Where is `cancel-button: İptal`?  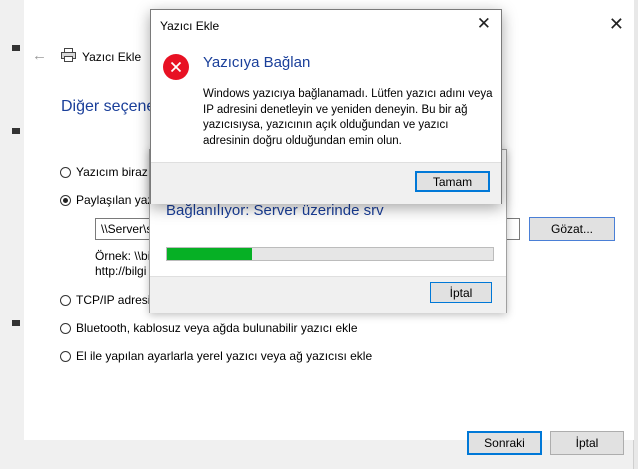 cancel-button: İptal is located at coordinates (587, 443).